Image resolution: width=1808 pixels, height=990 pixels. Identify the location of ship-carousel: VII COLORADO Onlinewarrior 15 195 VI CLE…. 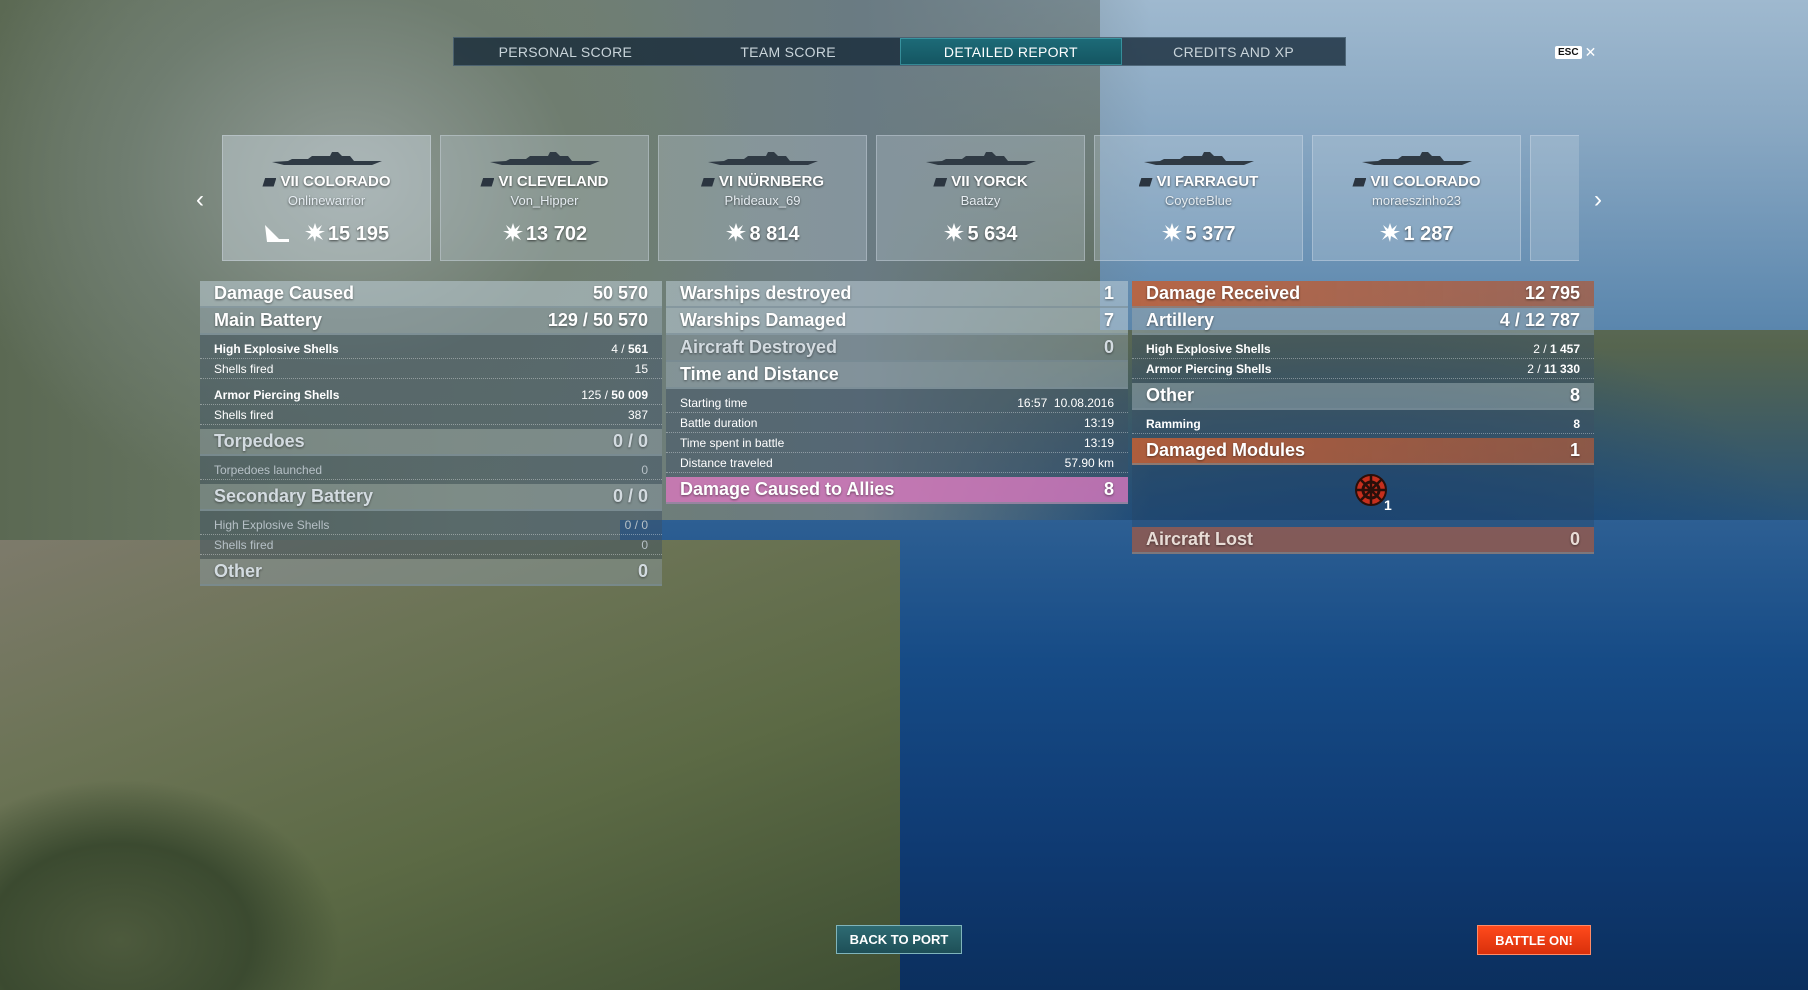
(900, 198).